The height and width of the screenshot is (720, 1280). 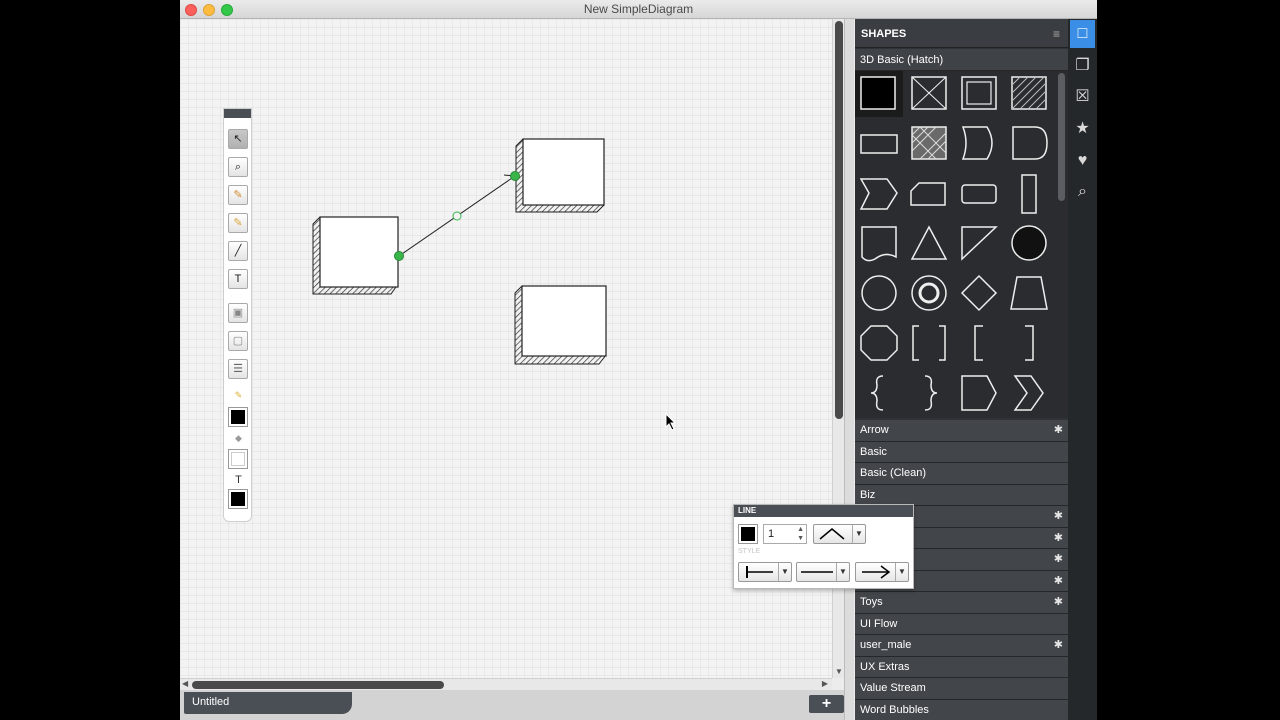 What do you see at coordinates (785, 534) in the screenshot?
I see `line-width-stepper: 1 ▲ ▼` at bounding box center [785, 534].